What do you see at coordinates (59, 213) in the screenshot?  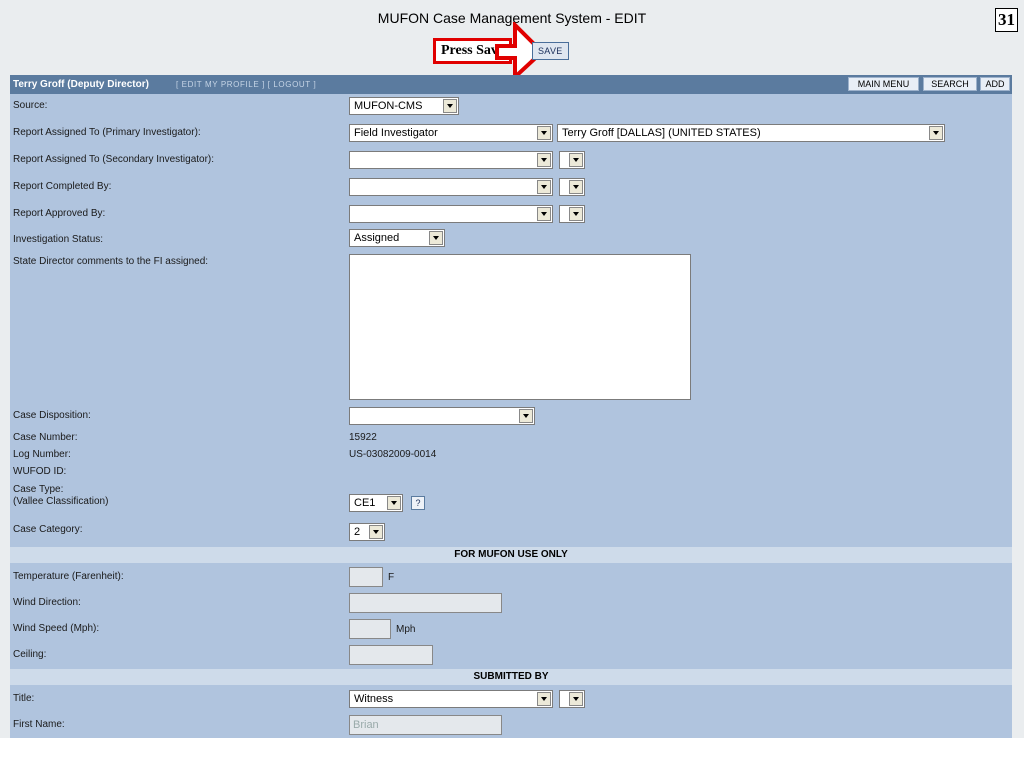 I see `approved-by-label: Report Approved By:` at bounding box center [59, 213].